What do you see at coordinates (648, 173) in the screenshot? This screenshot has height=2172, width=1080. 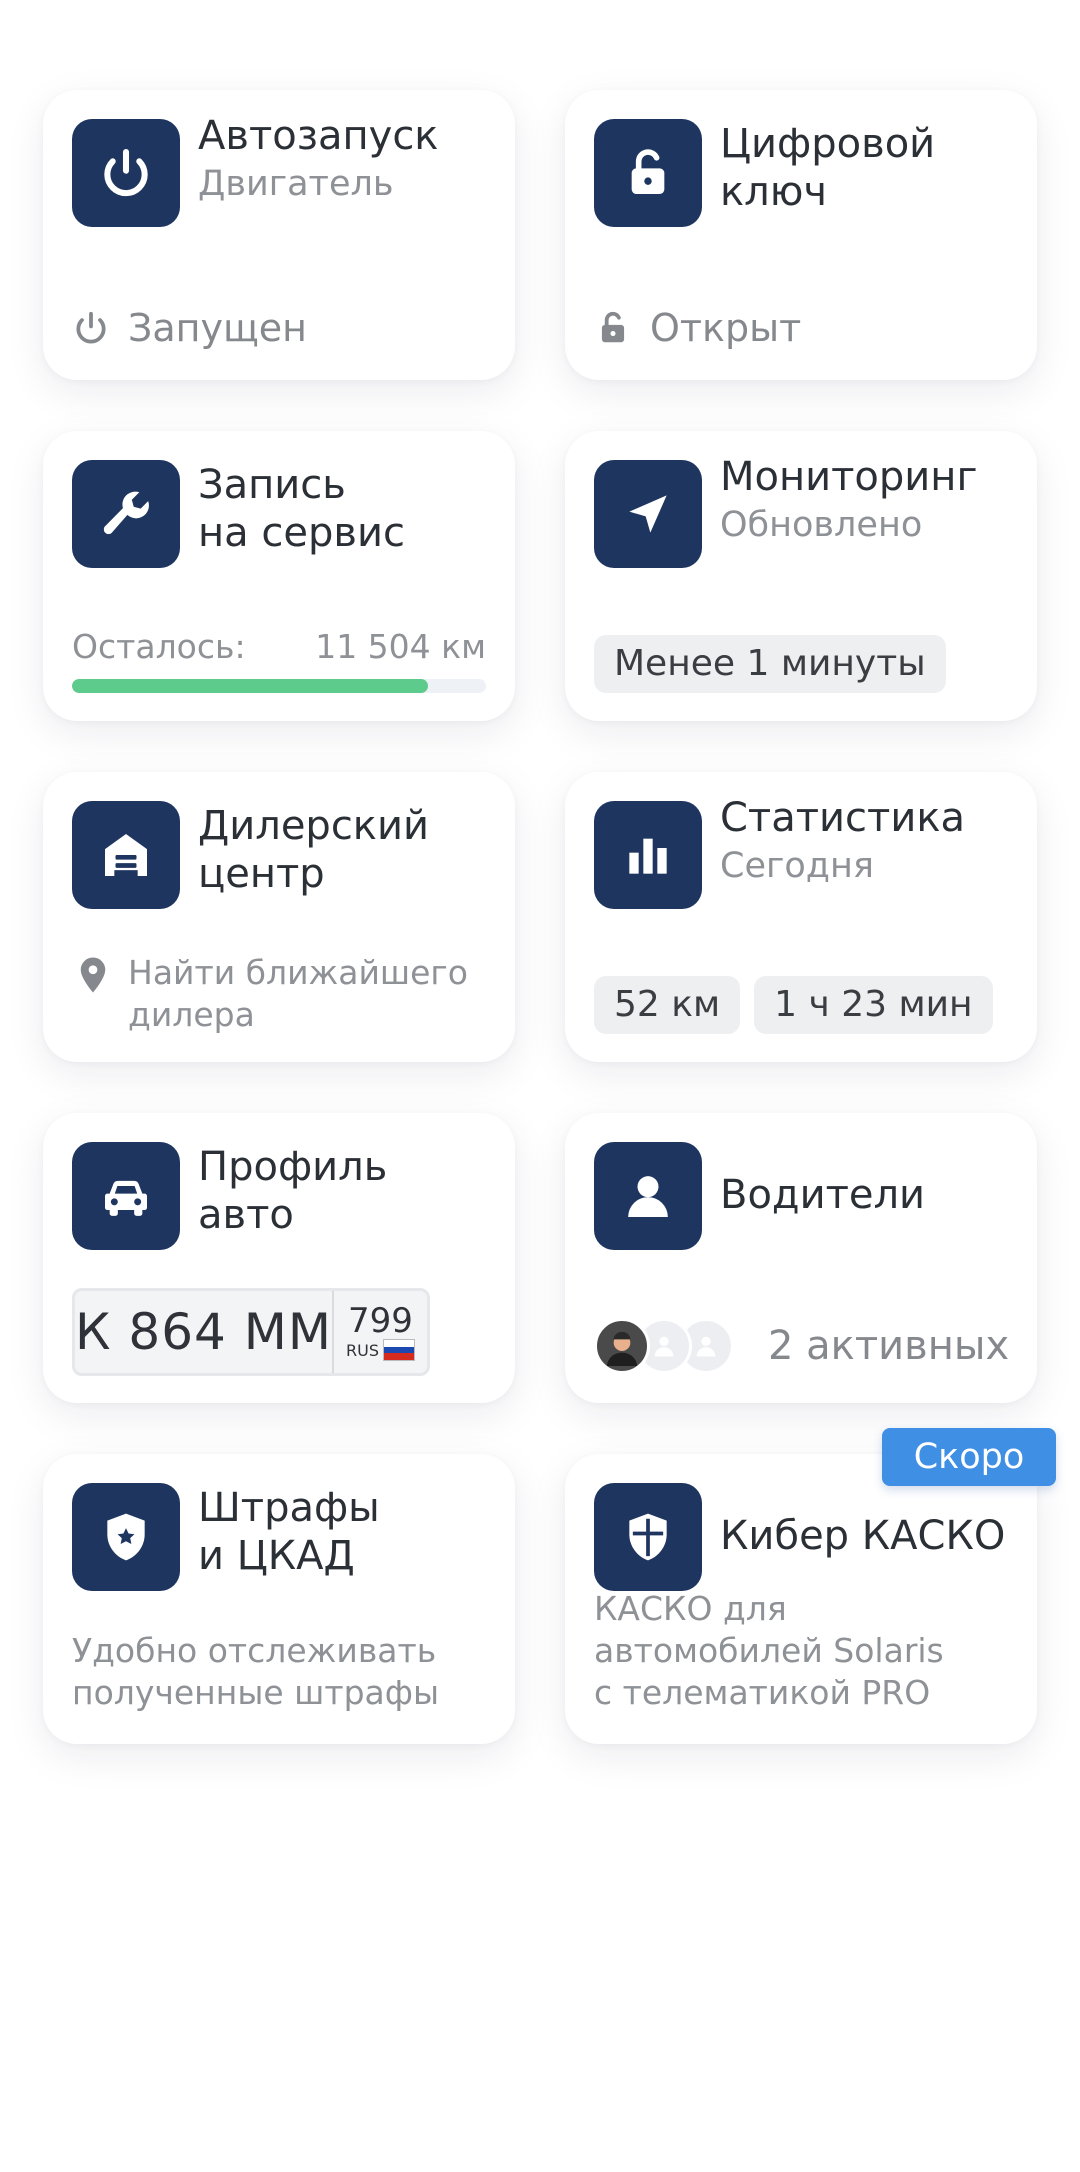 I see `unlock-icon` at bounding box center [648, 173].